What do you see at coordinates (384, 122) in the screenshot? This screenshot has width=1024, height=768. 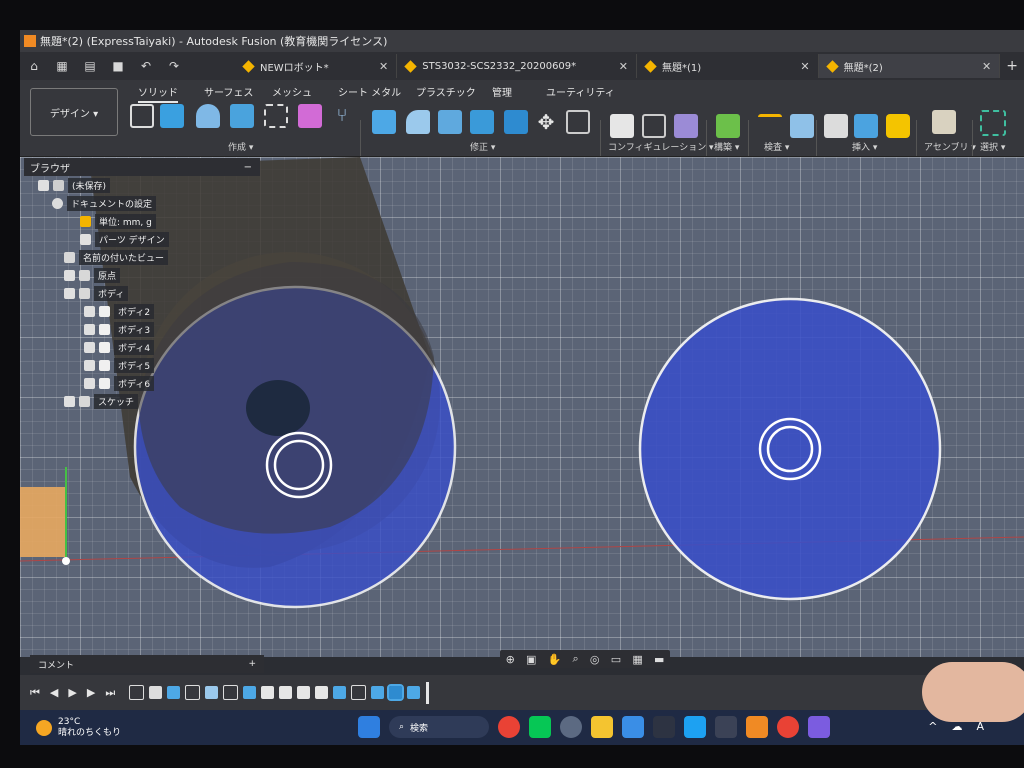 I see `press-pull-icon` at bounding box center [384, 122].